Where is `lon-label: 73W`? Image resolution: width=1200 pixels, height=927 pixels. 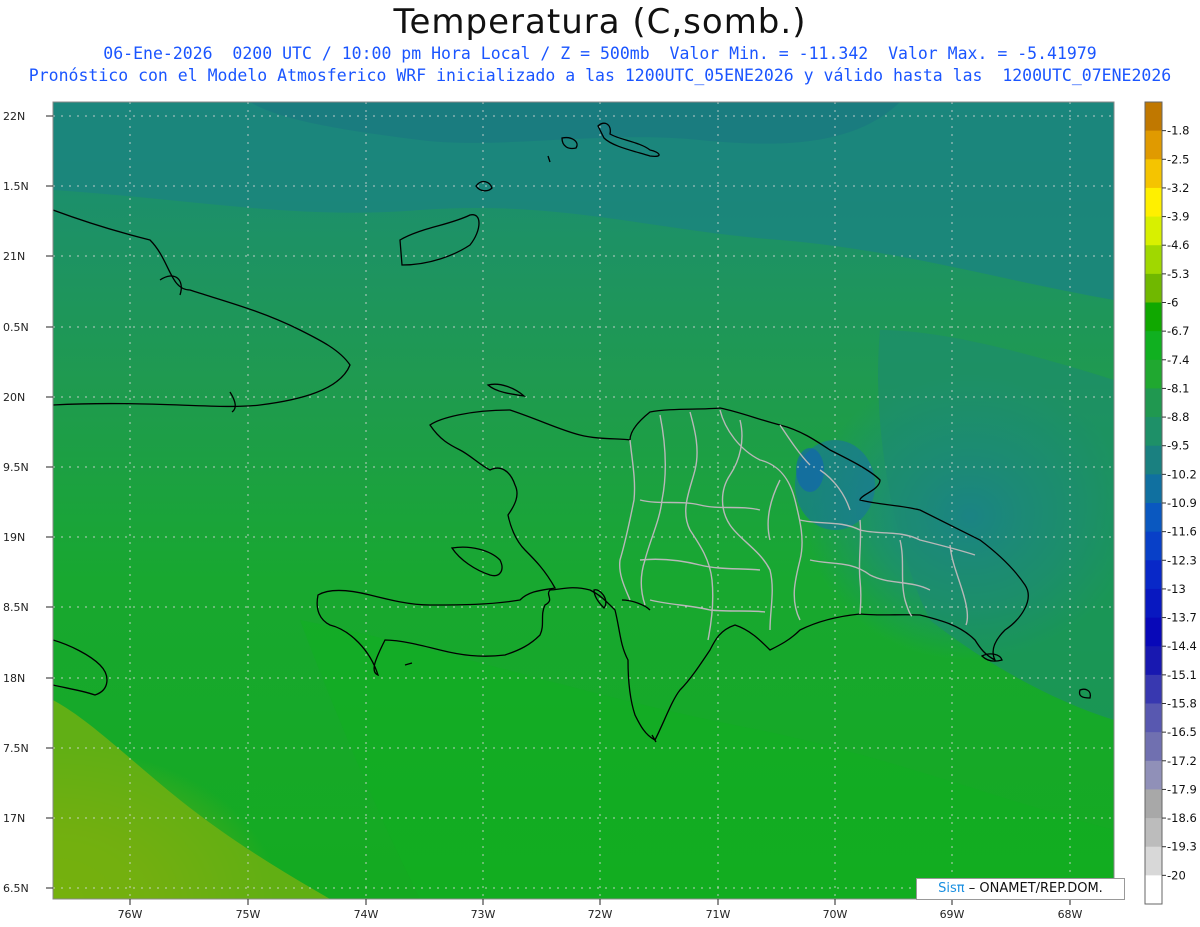
lon-label: 73W is located at coordinates (483, 914).